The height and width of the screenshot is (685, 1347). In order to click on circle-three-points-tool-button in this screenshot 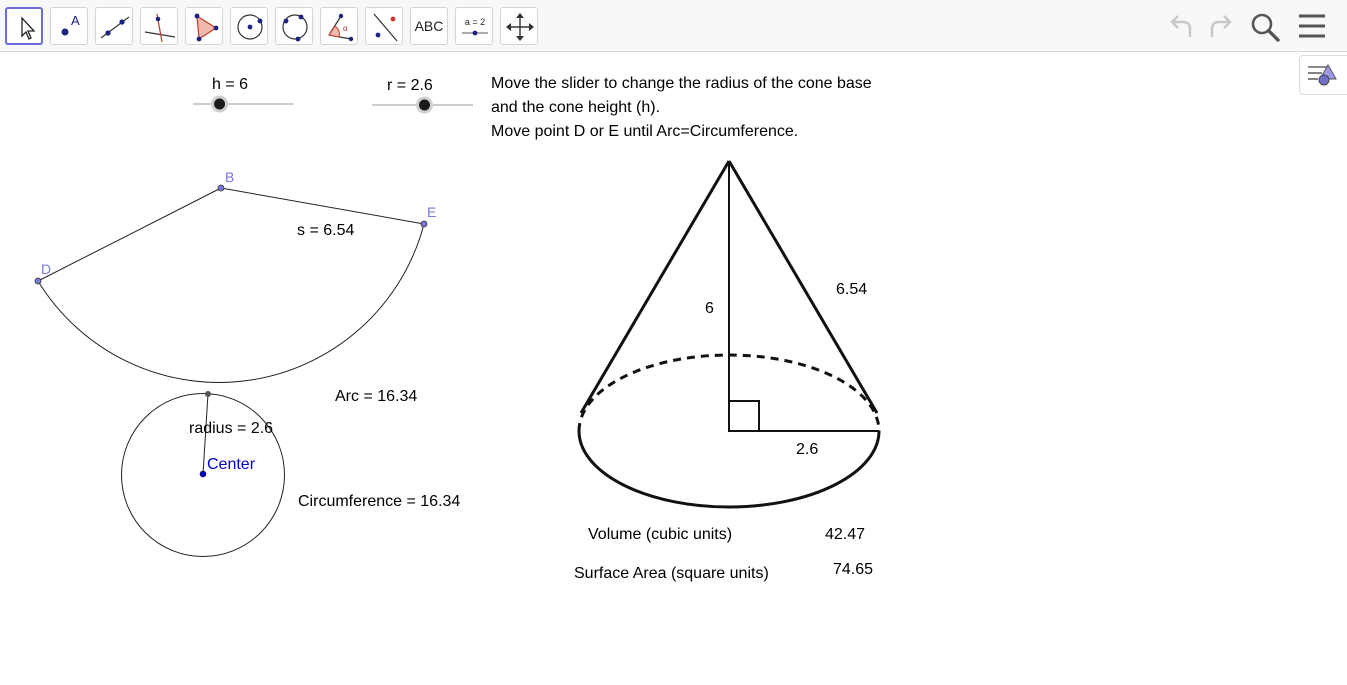, I will do `click(294, 26)`.